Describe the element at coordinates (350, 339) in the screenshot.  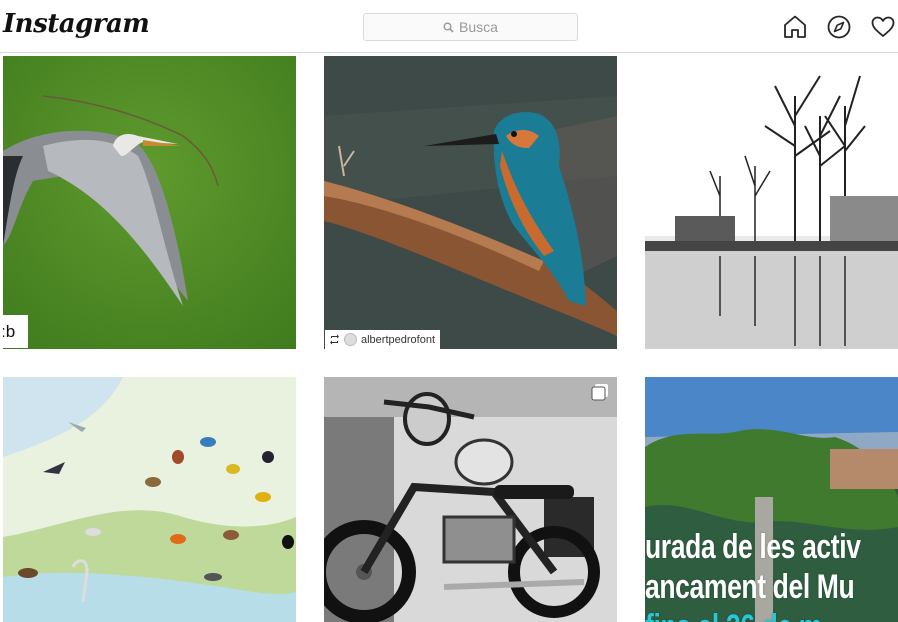
I see `avatar` at that location.